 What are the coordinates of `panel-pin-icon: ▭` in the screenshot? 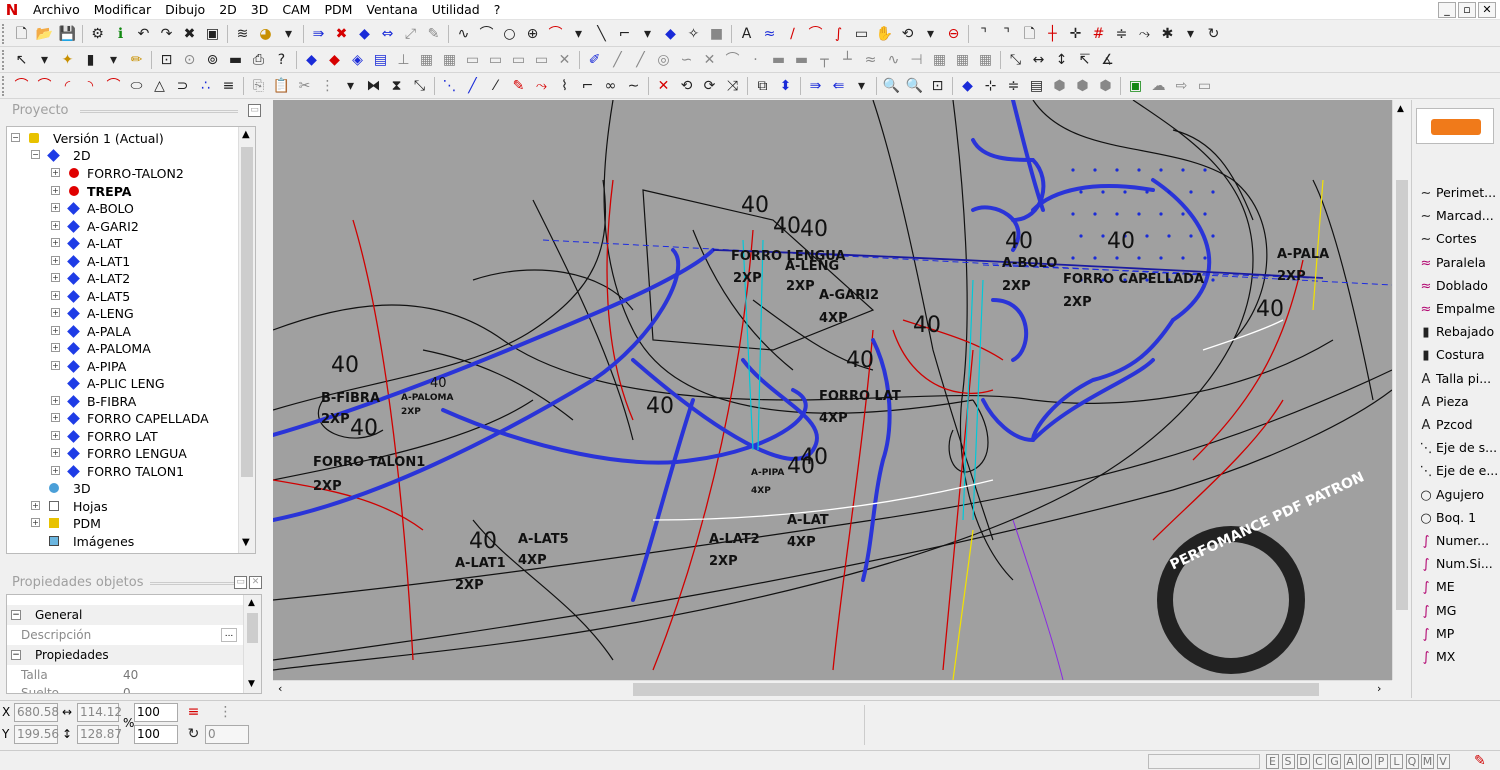 It's located at (240, 582).